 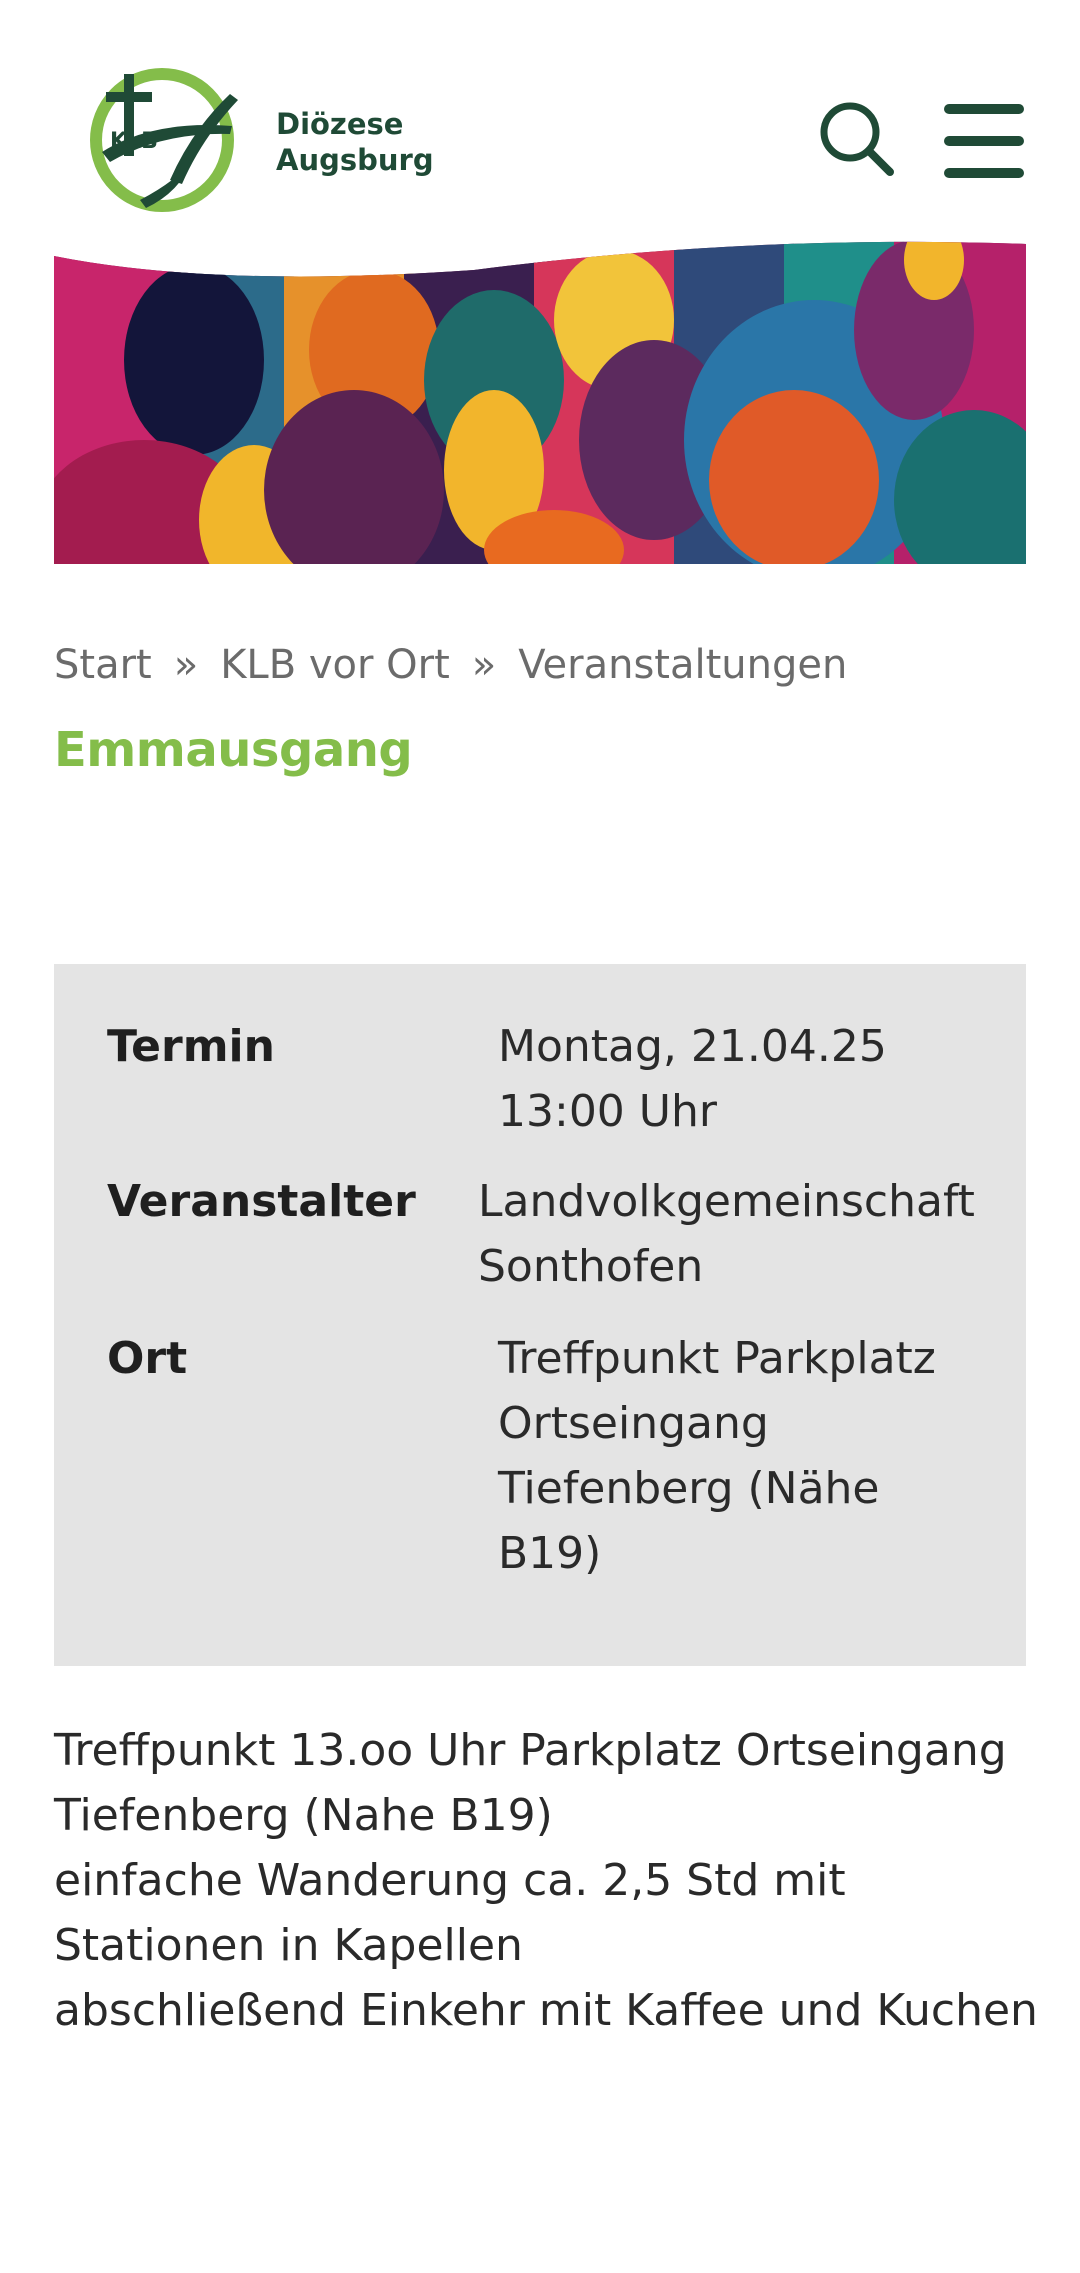 I want to click on klb-logo-icon: KLB, so click(x=164, y=140).